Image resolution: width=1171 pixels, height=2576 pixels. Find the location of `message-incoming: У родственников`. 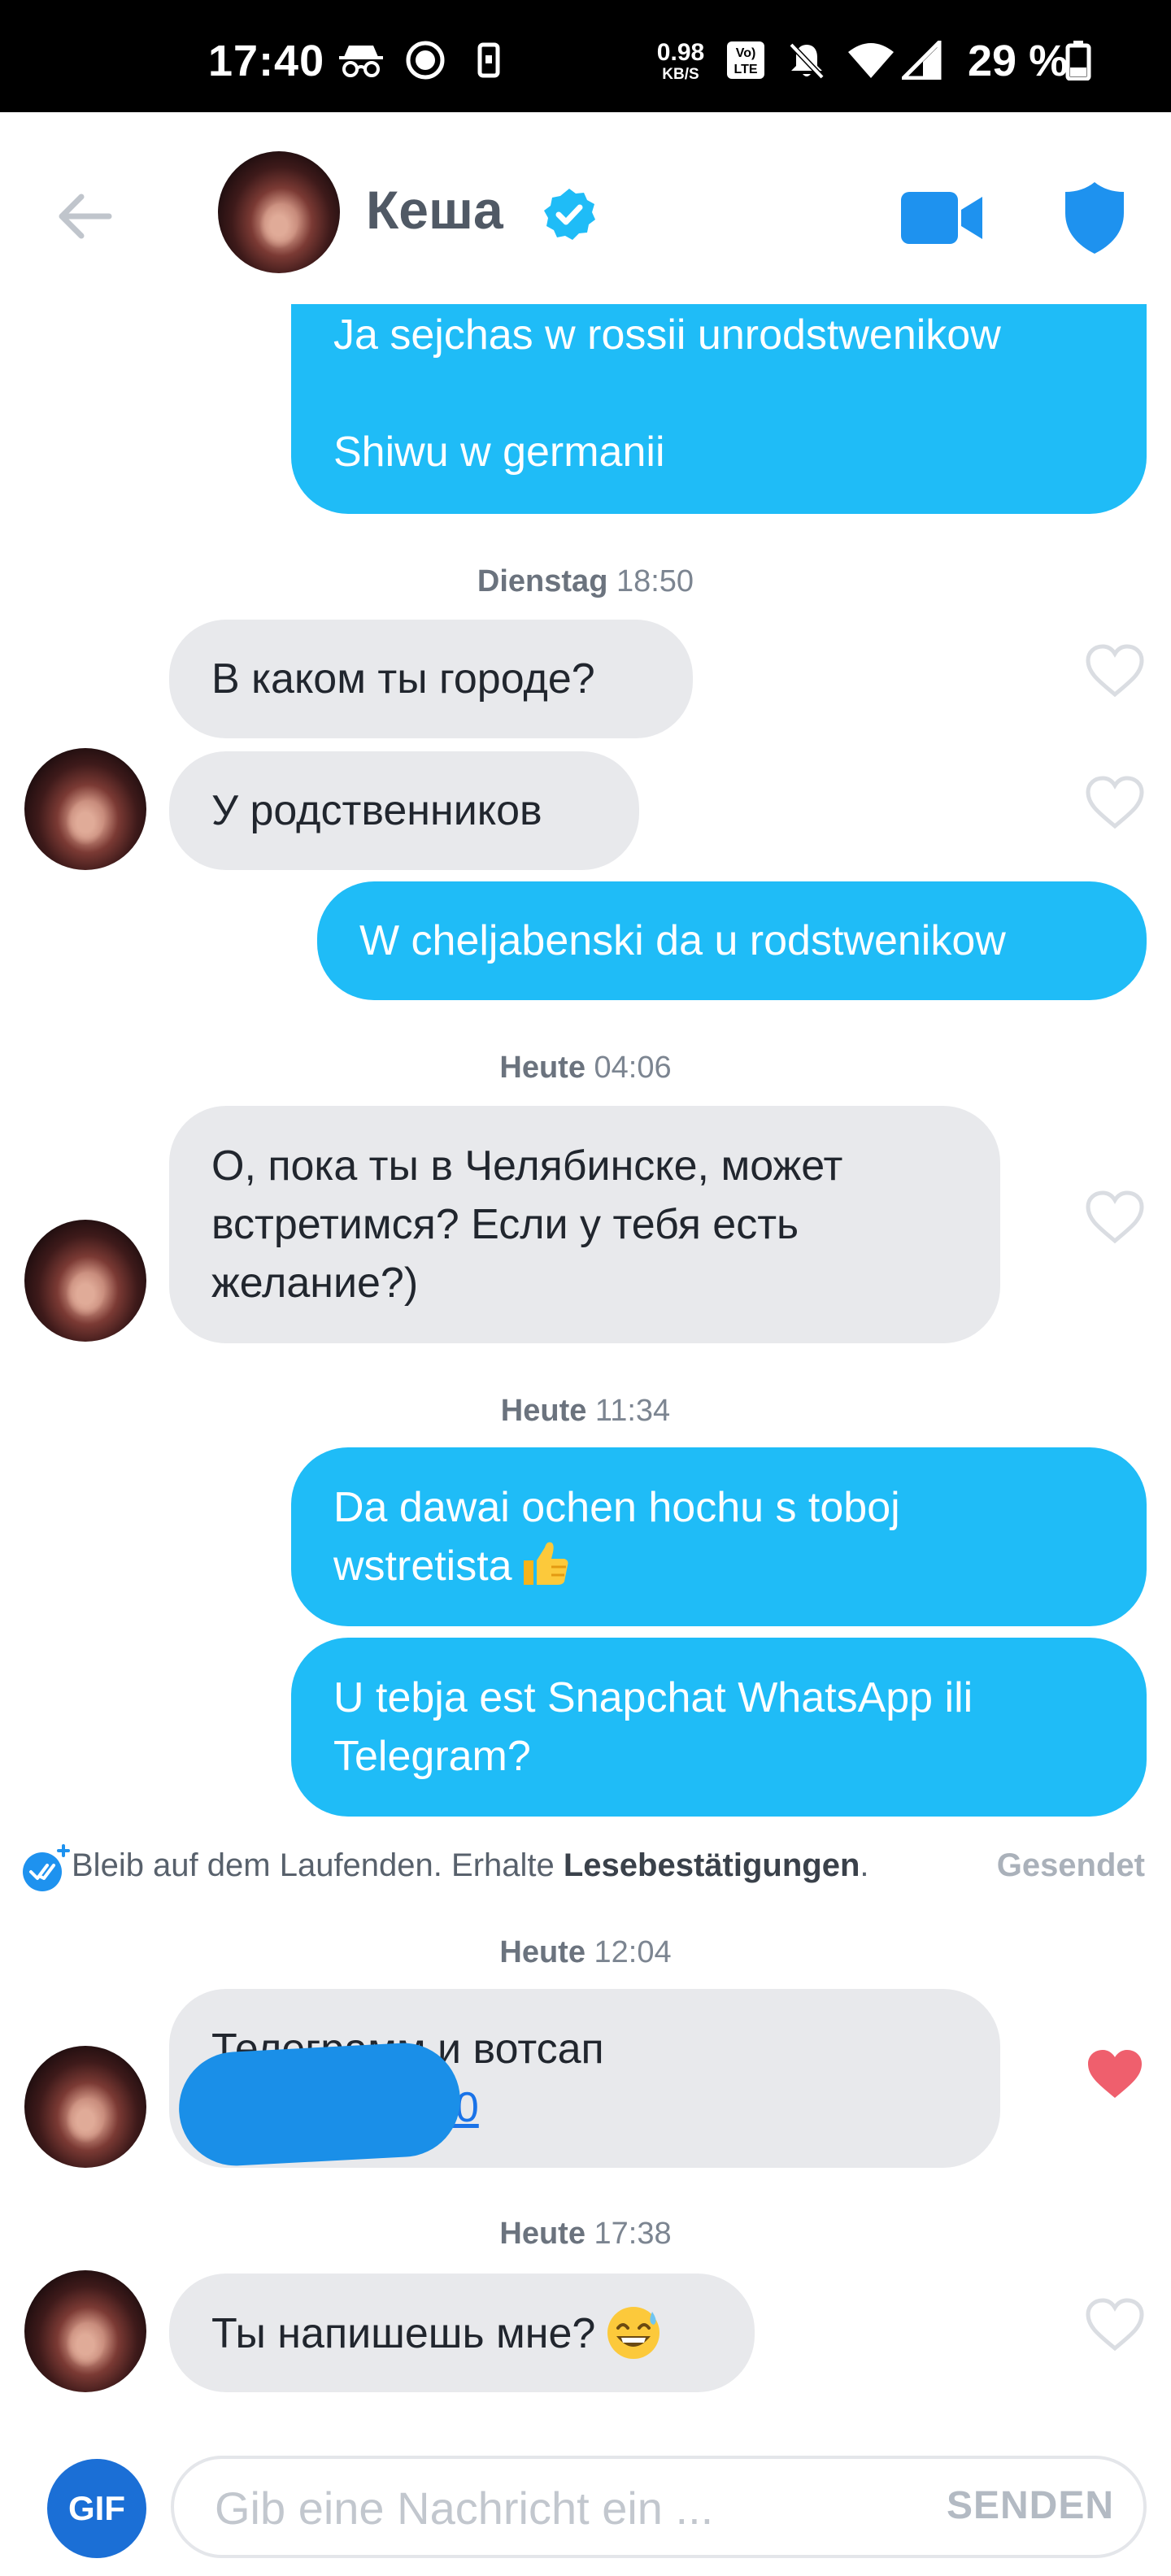

message-incoming: У родственников is located at coordinates (404, 811).